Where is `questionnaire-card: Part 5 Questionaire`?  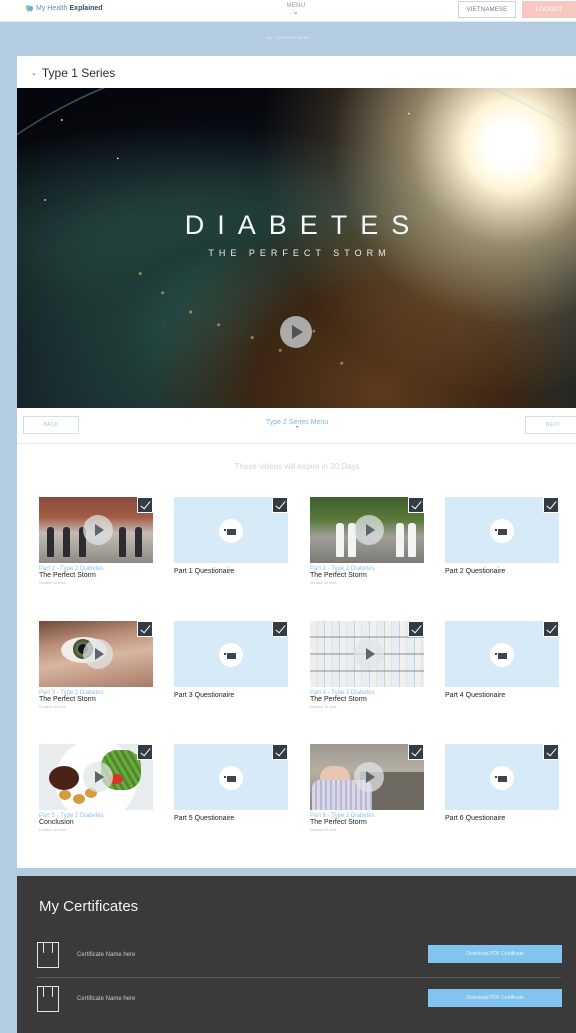 questionnaire-card: Part 5 Questionaire is located at coordinates (231, 783).